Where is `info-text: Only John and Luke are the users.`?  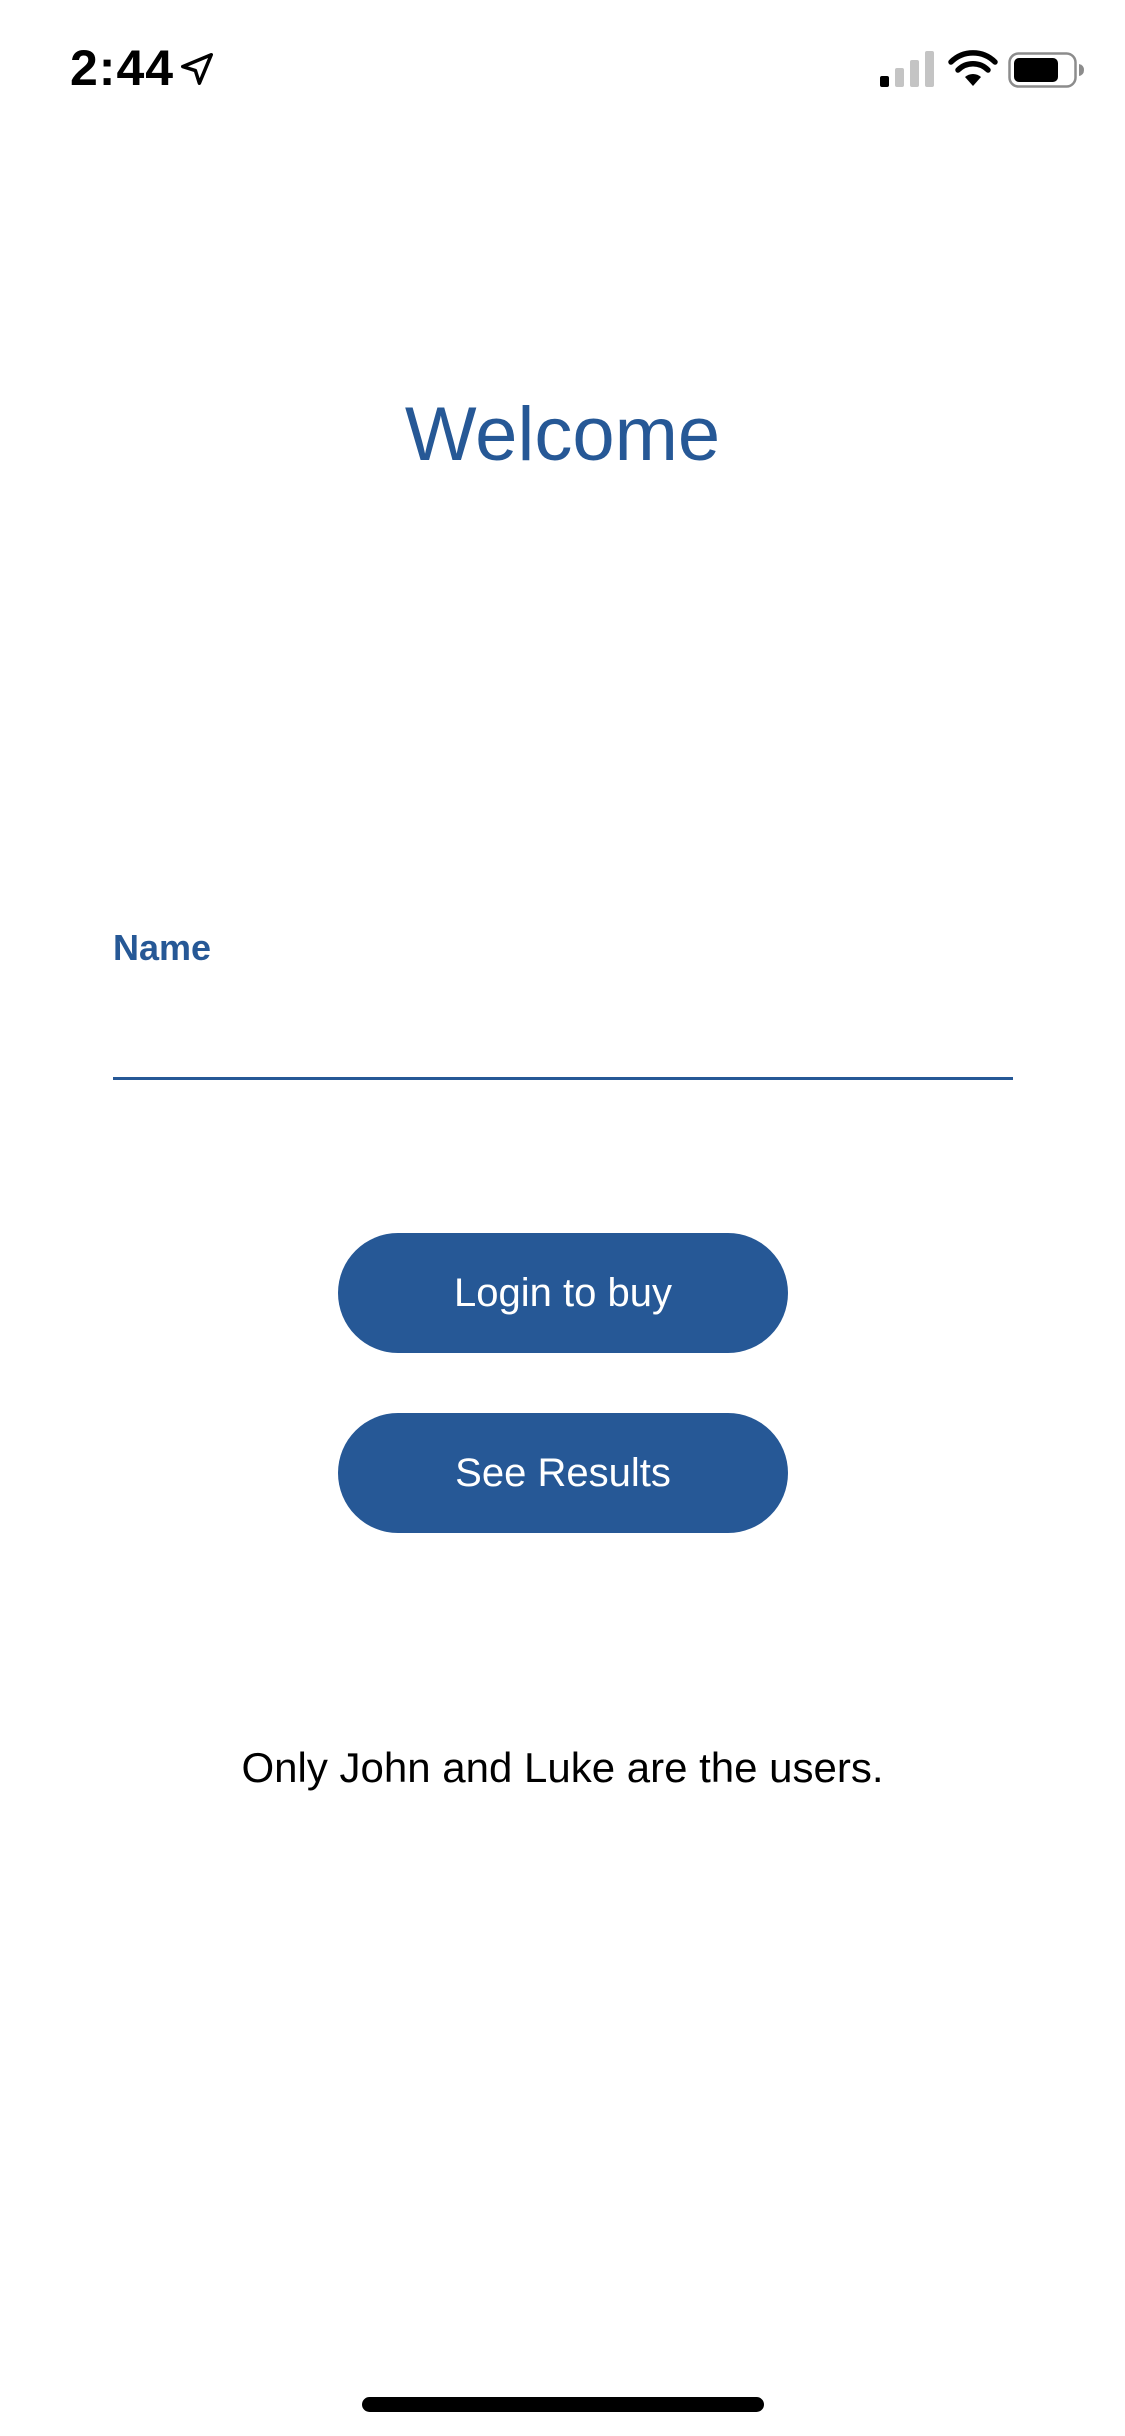 info-text: Only John and Luke are the users. is located at coordinates (562, 1767).